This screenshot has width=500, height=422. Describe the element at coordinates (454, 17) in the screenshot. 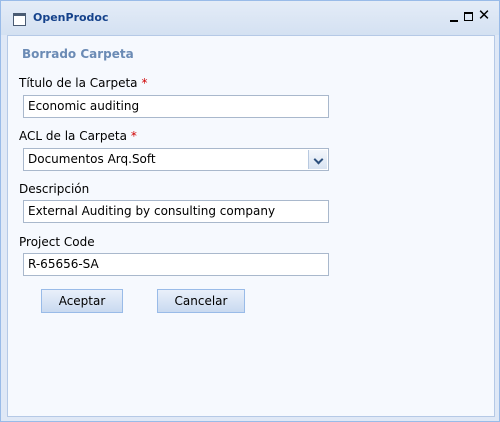

I see `minimize-icon` at that location.